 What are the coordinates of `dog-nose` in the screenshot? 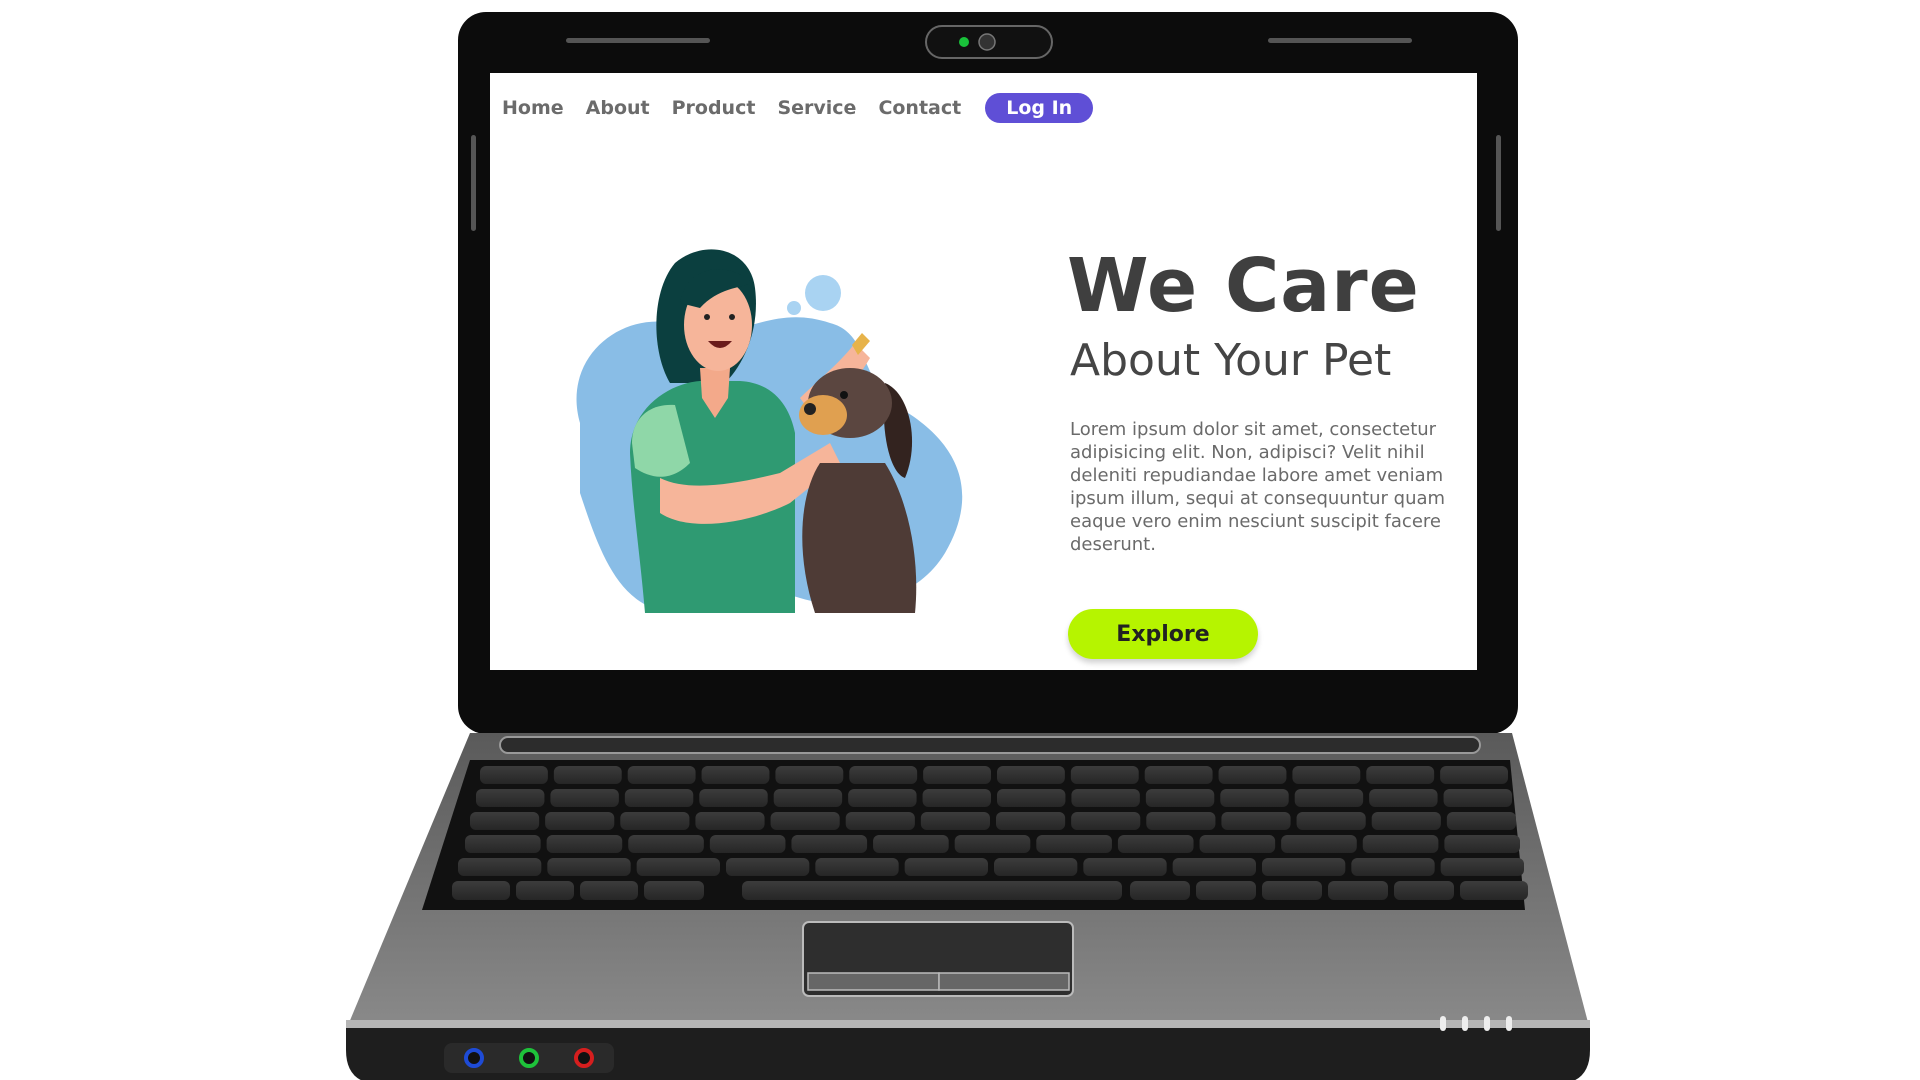 It's located at (810, 409).